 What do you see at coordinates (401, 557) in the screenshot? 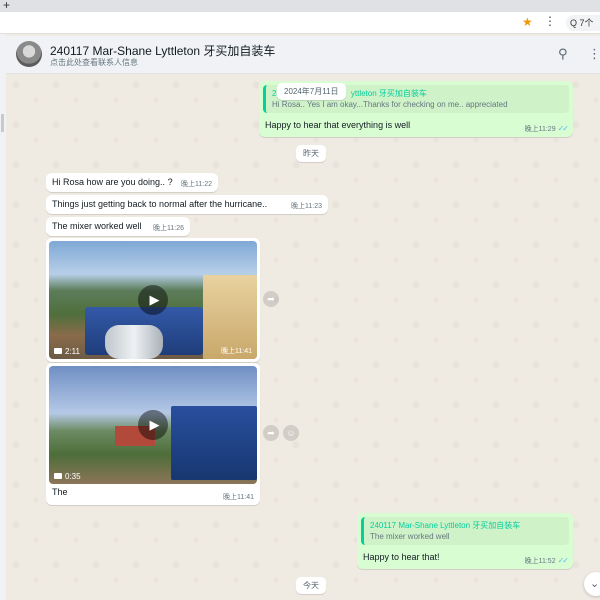
I see `message-text: Happy to hear that!` at bounding box center [401, 557].